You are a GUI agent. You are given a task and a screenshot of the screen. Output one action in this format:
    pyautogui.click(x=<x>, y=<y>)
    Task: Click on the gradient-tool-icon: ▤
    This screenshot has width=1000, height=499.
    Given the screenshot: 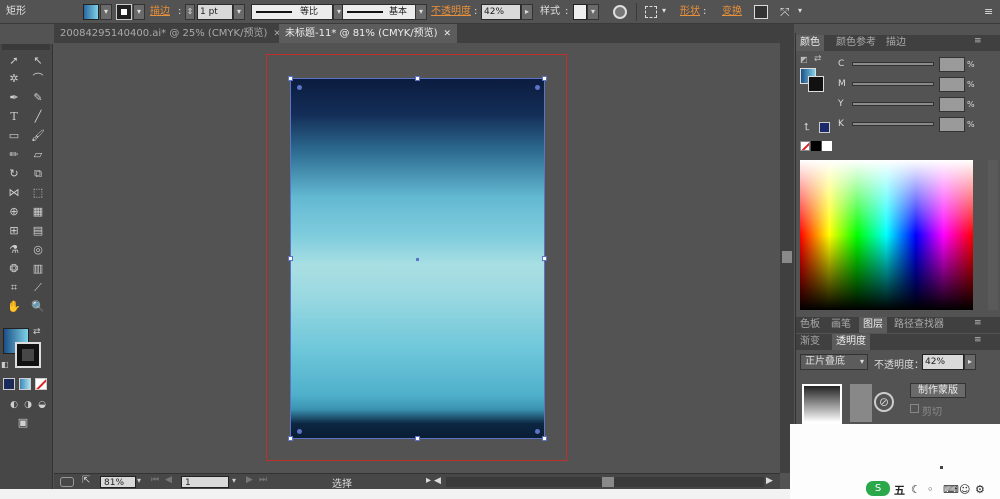 What is the action you would take?
    pyautogui.click(x=38, y=231)
    